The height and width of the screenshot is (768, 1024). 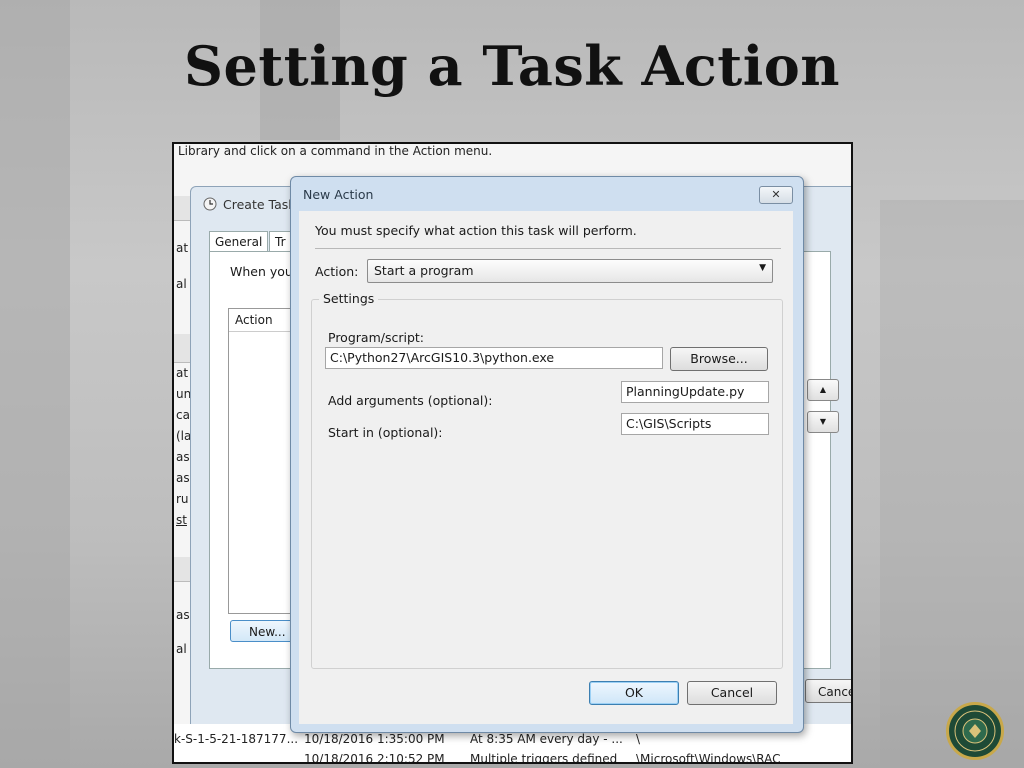 I want to click on close-icon: ✕, so click(x=776, y=195).